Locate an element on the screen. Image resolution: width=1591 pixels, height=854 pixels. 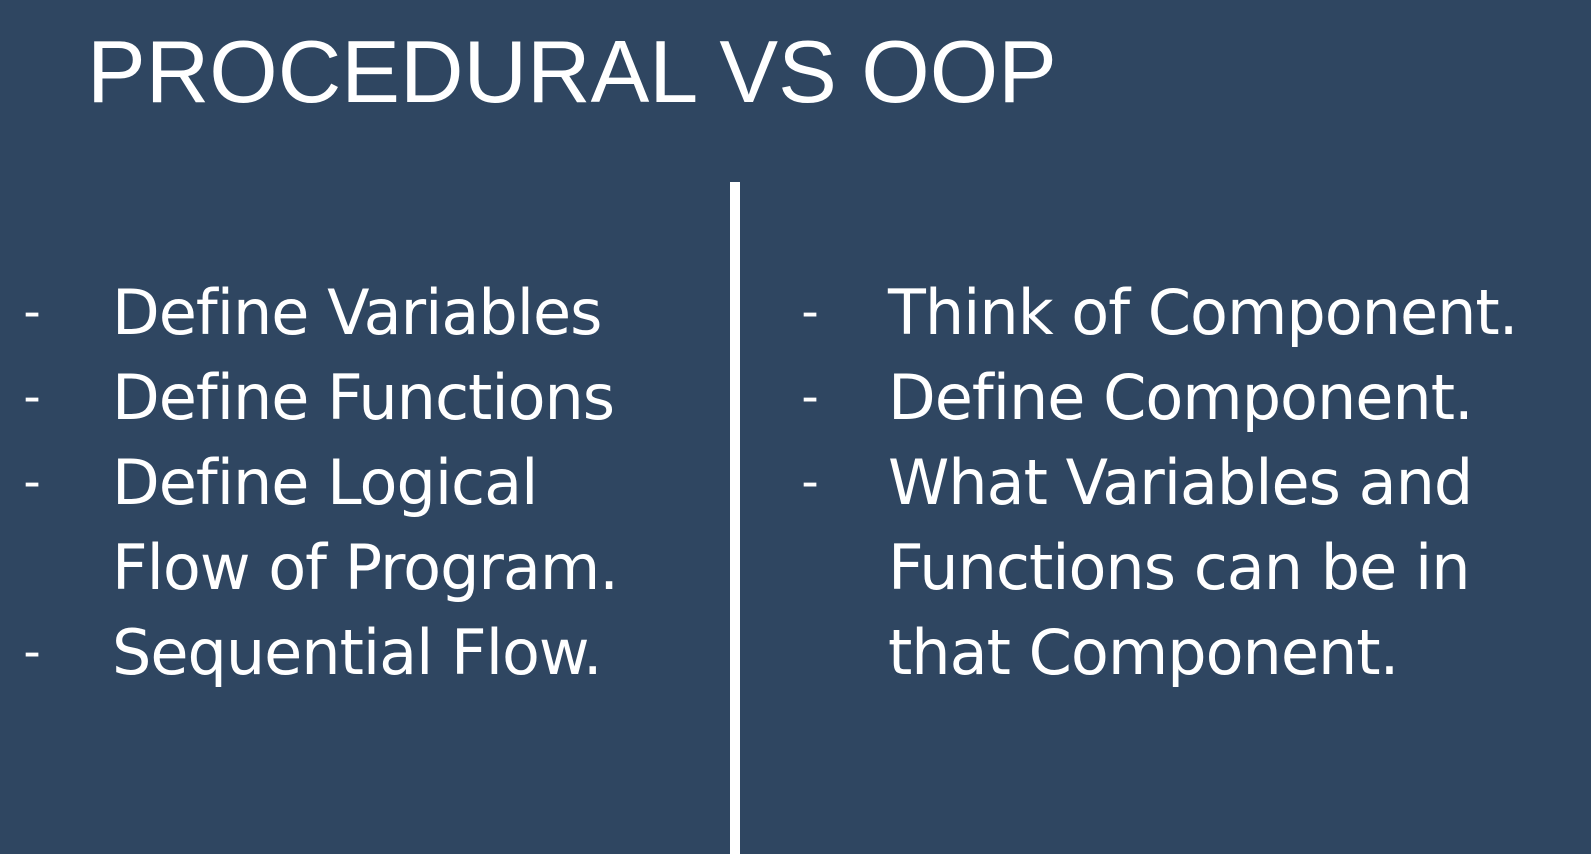
list-item: - Think of Component. is located at coordinates (1190, 312).